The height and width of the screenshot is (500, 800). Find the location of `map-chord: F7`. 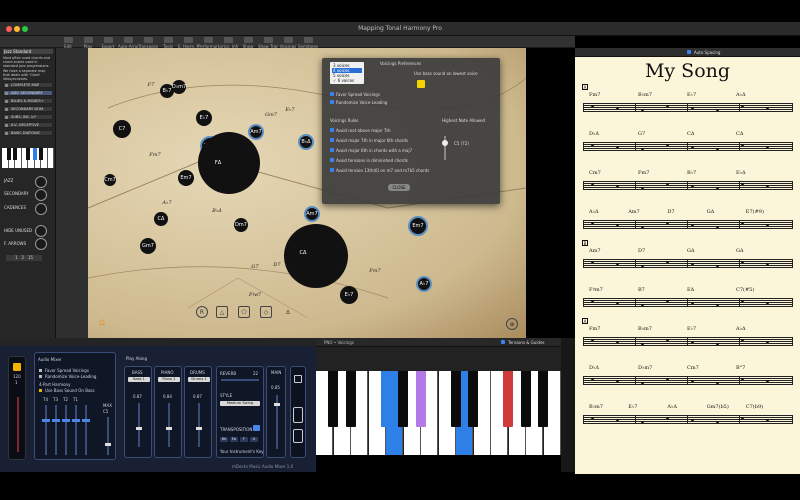

map-chord: F7 is located at coordinates (151, 85).